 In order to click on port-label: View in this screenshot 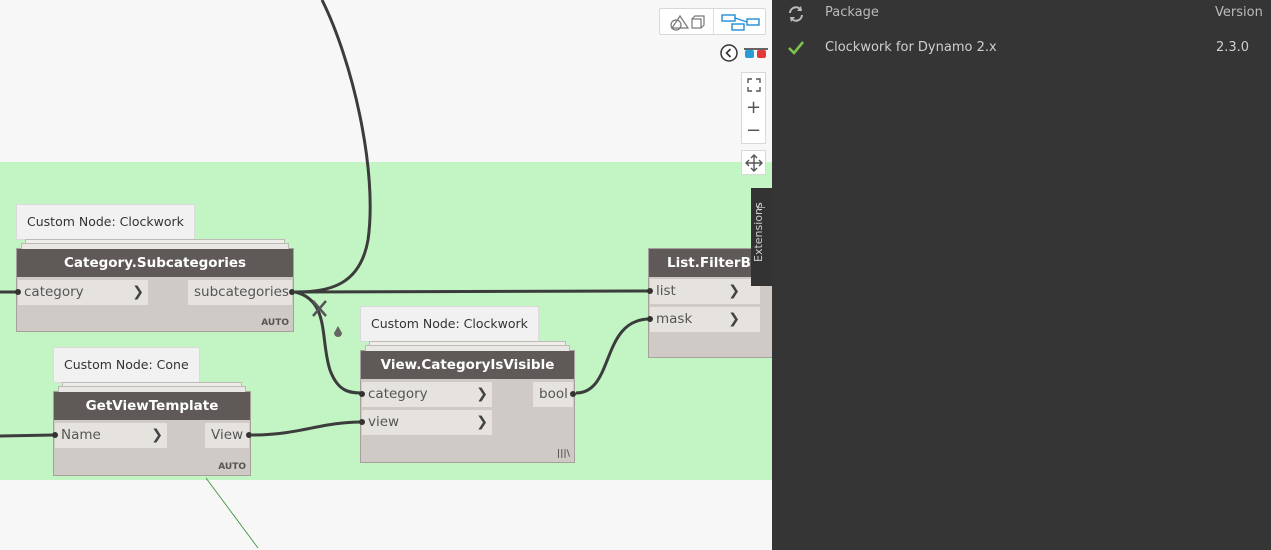, I will do `click(227, 435)`.